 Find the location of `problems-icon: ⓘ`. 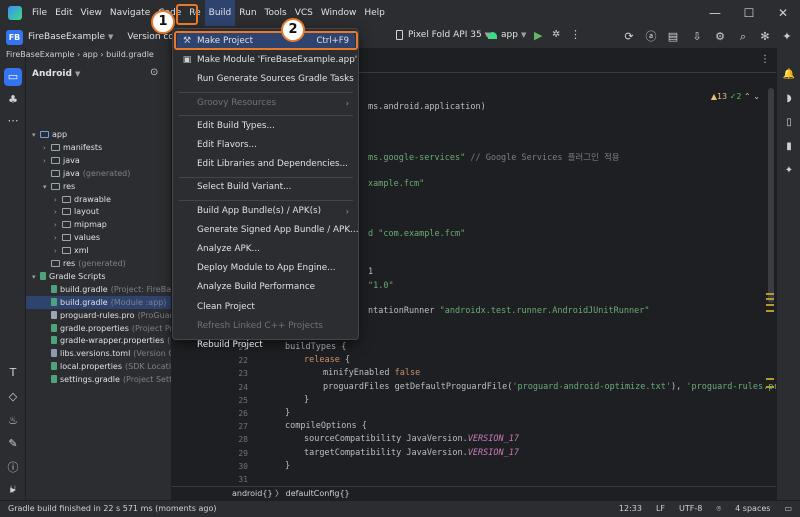

problems-icon: ⓘ is located at coordinates (13, 468).